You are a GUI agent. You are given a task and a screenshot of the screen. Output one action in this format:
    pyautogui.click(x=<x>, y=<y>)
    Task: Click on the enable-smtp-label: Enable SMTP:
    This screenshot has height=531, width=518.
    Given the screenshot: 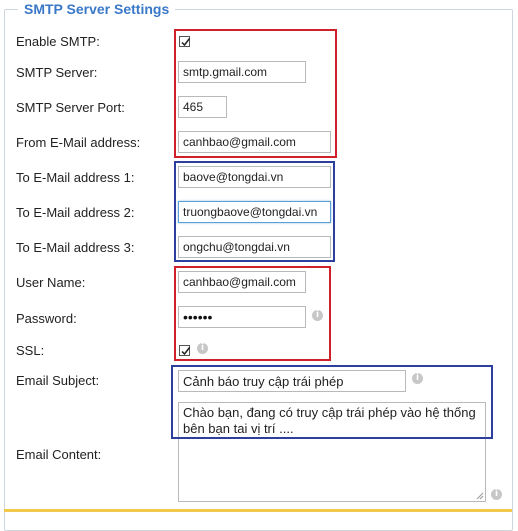 What is the action you would take?
    pyautogui.click(x=58, y=41)
    